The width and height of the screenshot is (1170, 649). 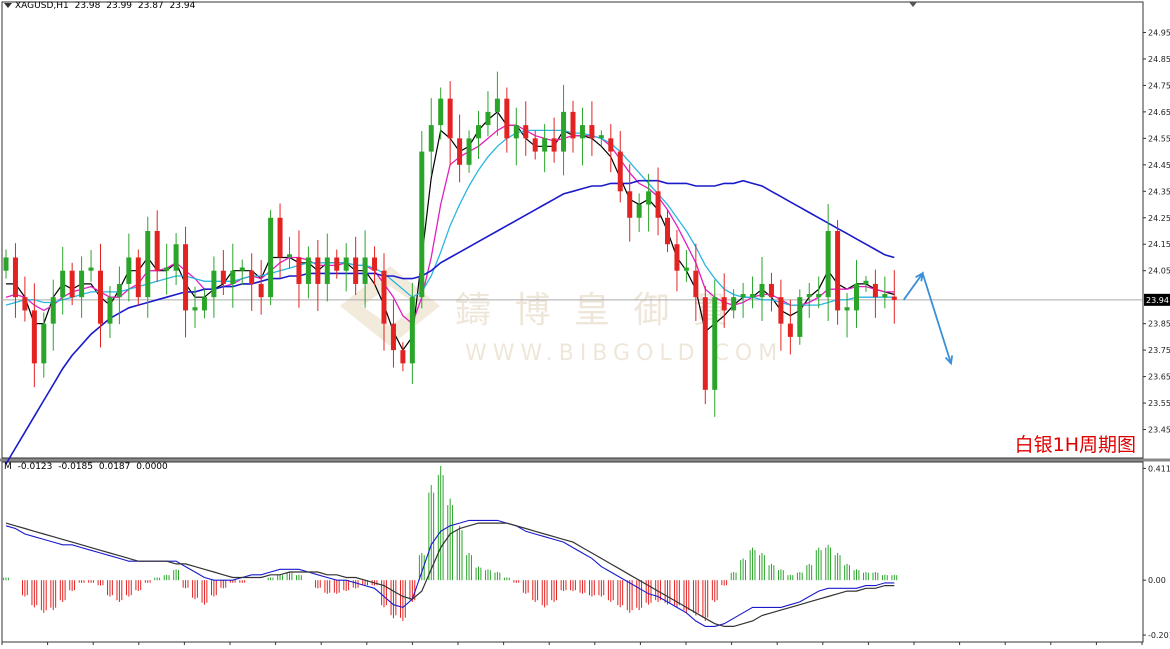 I want to click on collapse-triangle-icon, so click(x=8, y=5).